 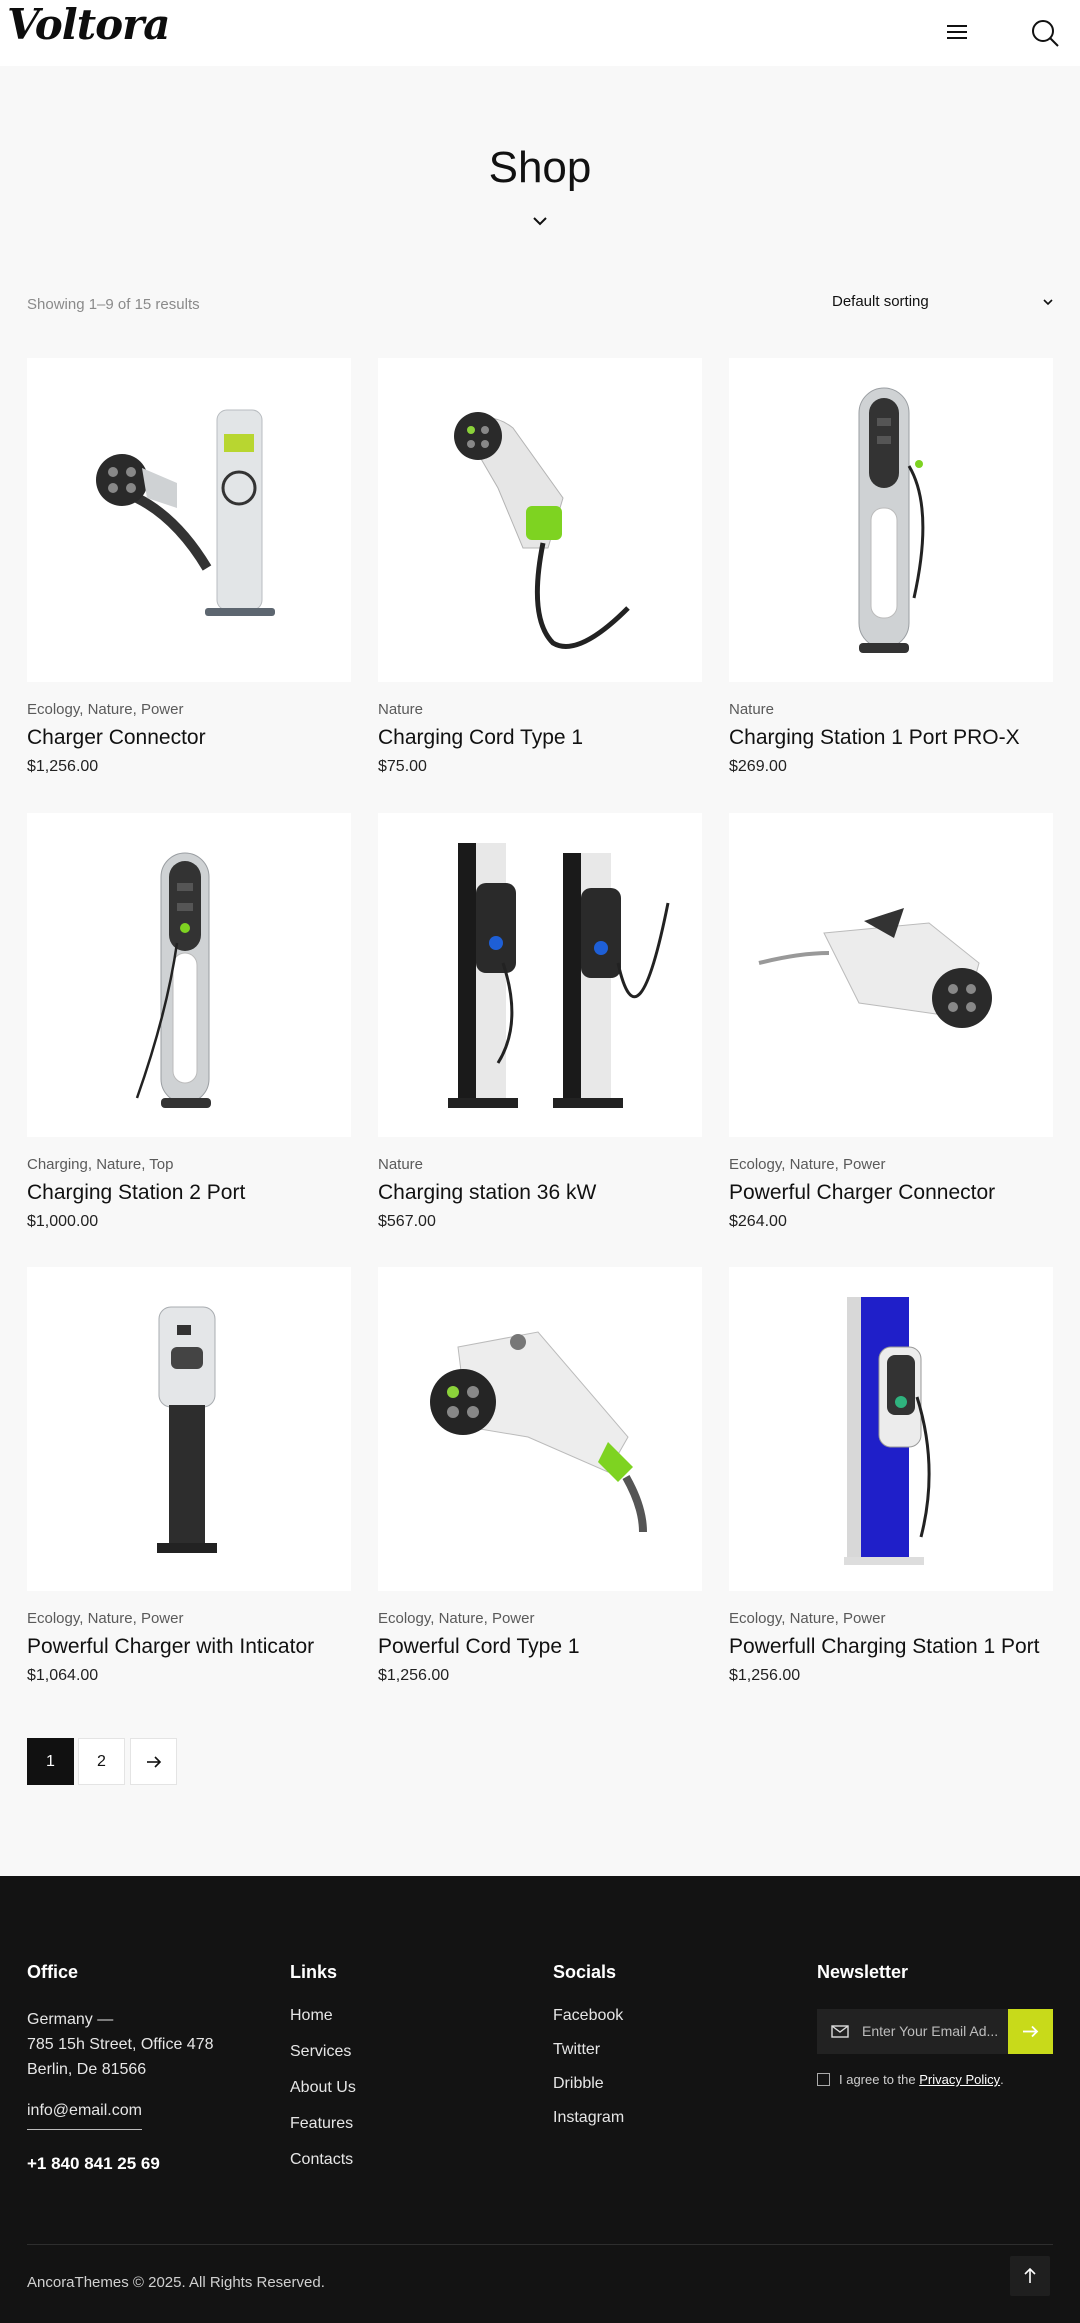 I want to click on product-name: Powerfull Charging Station 1 Port, so click(x=891, y=1647).